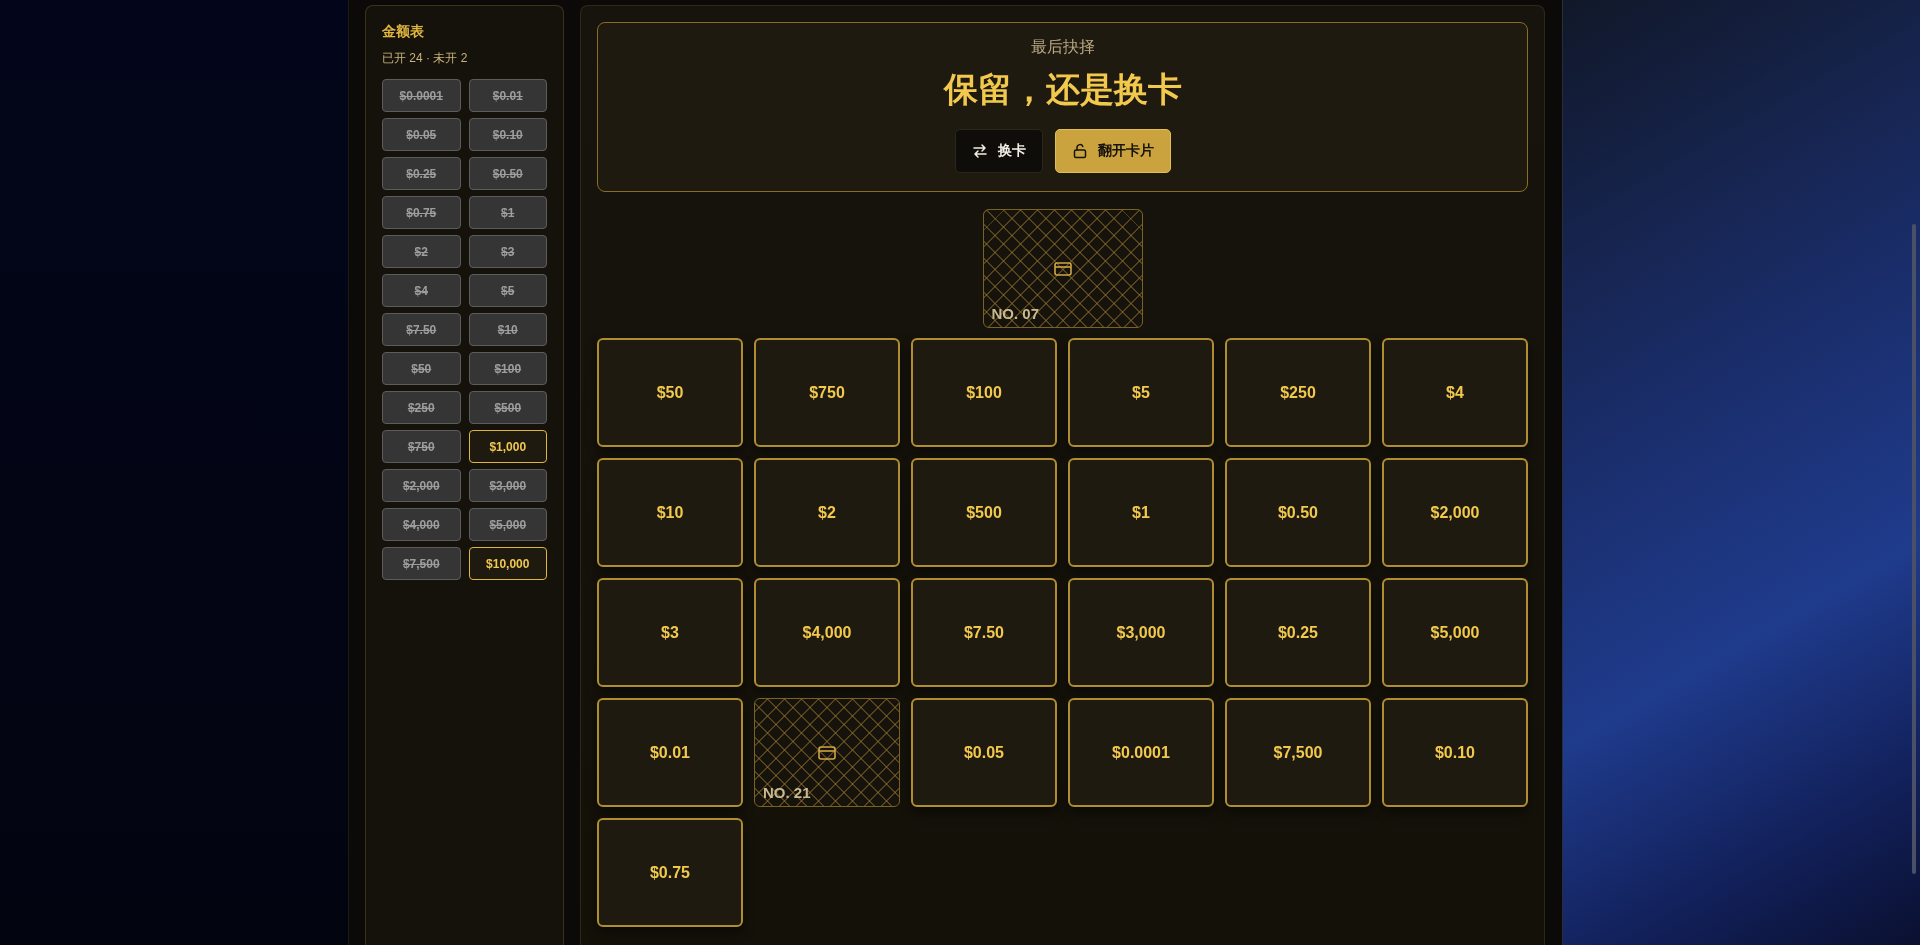  I want to click on prize-amount: $250, so click(421, 407).